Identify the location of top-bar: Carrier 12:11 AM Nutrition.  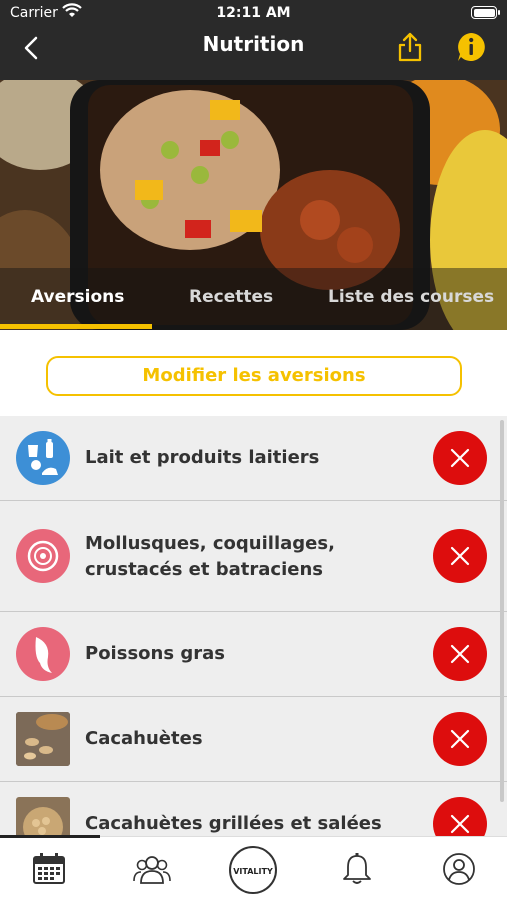
(253, 40).